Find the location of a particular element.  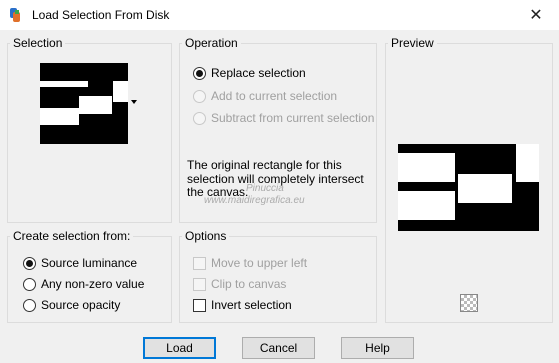

radio-replace-selection: Replace selection is located at coordinates (249, 73).